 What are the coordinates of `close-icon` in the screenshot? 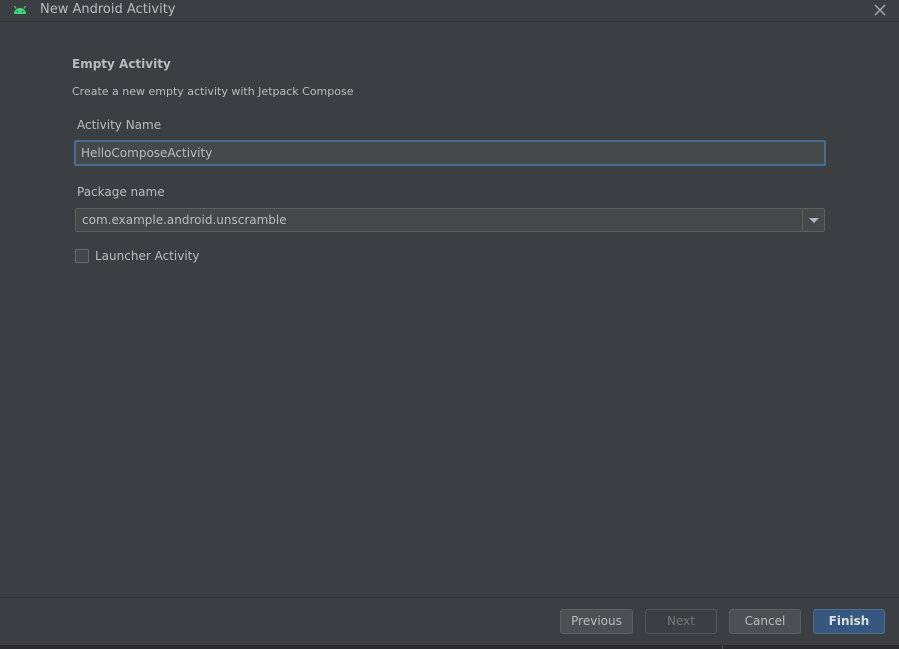 It's located at (880, 10).